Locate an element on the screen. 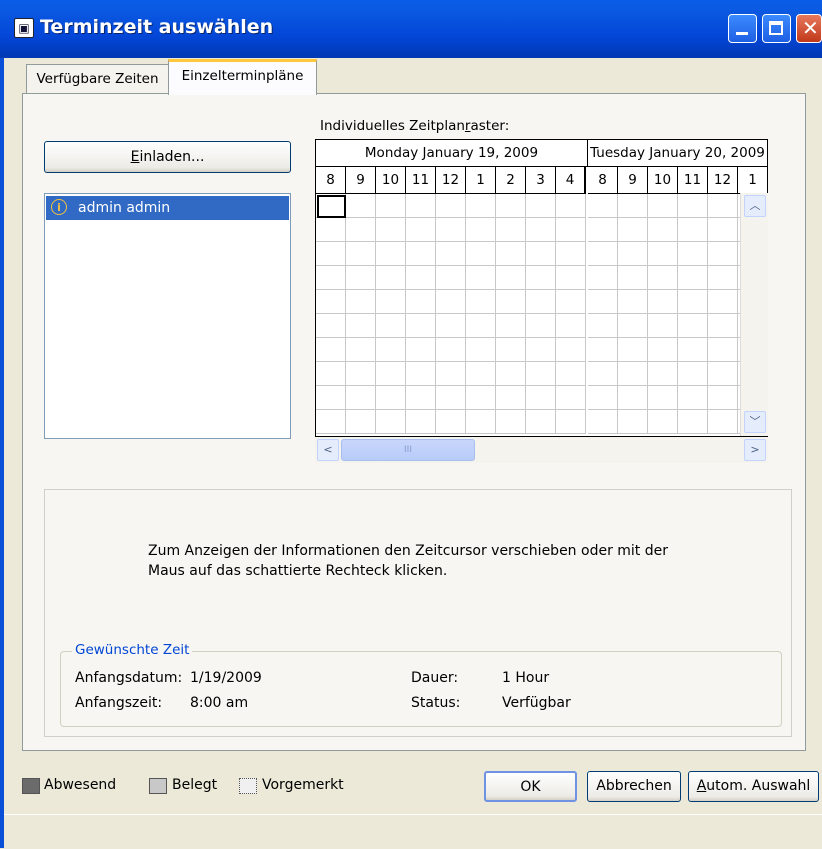  scroll-thumb: III is located at coordinates (408, 450).